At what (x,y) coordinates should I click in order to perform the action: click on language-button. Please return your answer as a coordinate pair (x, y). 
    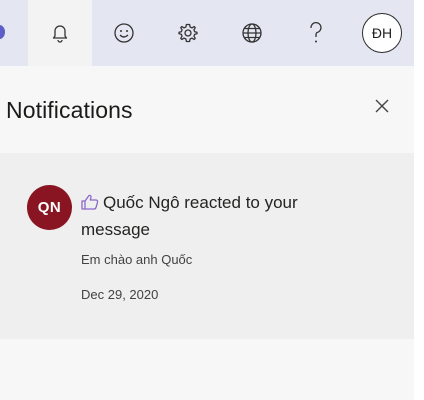
    Looking at the image, I should click on (252, 33).